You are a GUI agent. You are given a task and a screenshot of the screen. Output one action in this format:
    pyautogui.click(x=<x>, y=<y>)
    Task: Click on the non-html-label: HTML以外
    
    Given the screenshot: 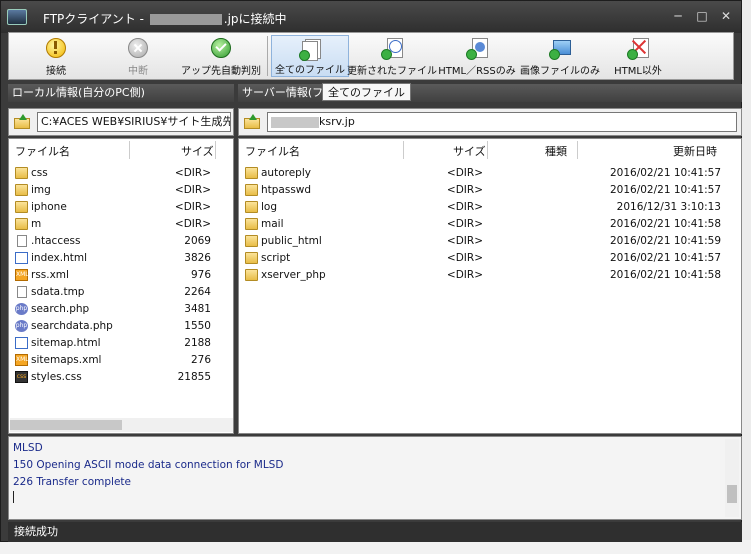 What is the action you would take?
    pyautogui.click(x=638, y=71)
    